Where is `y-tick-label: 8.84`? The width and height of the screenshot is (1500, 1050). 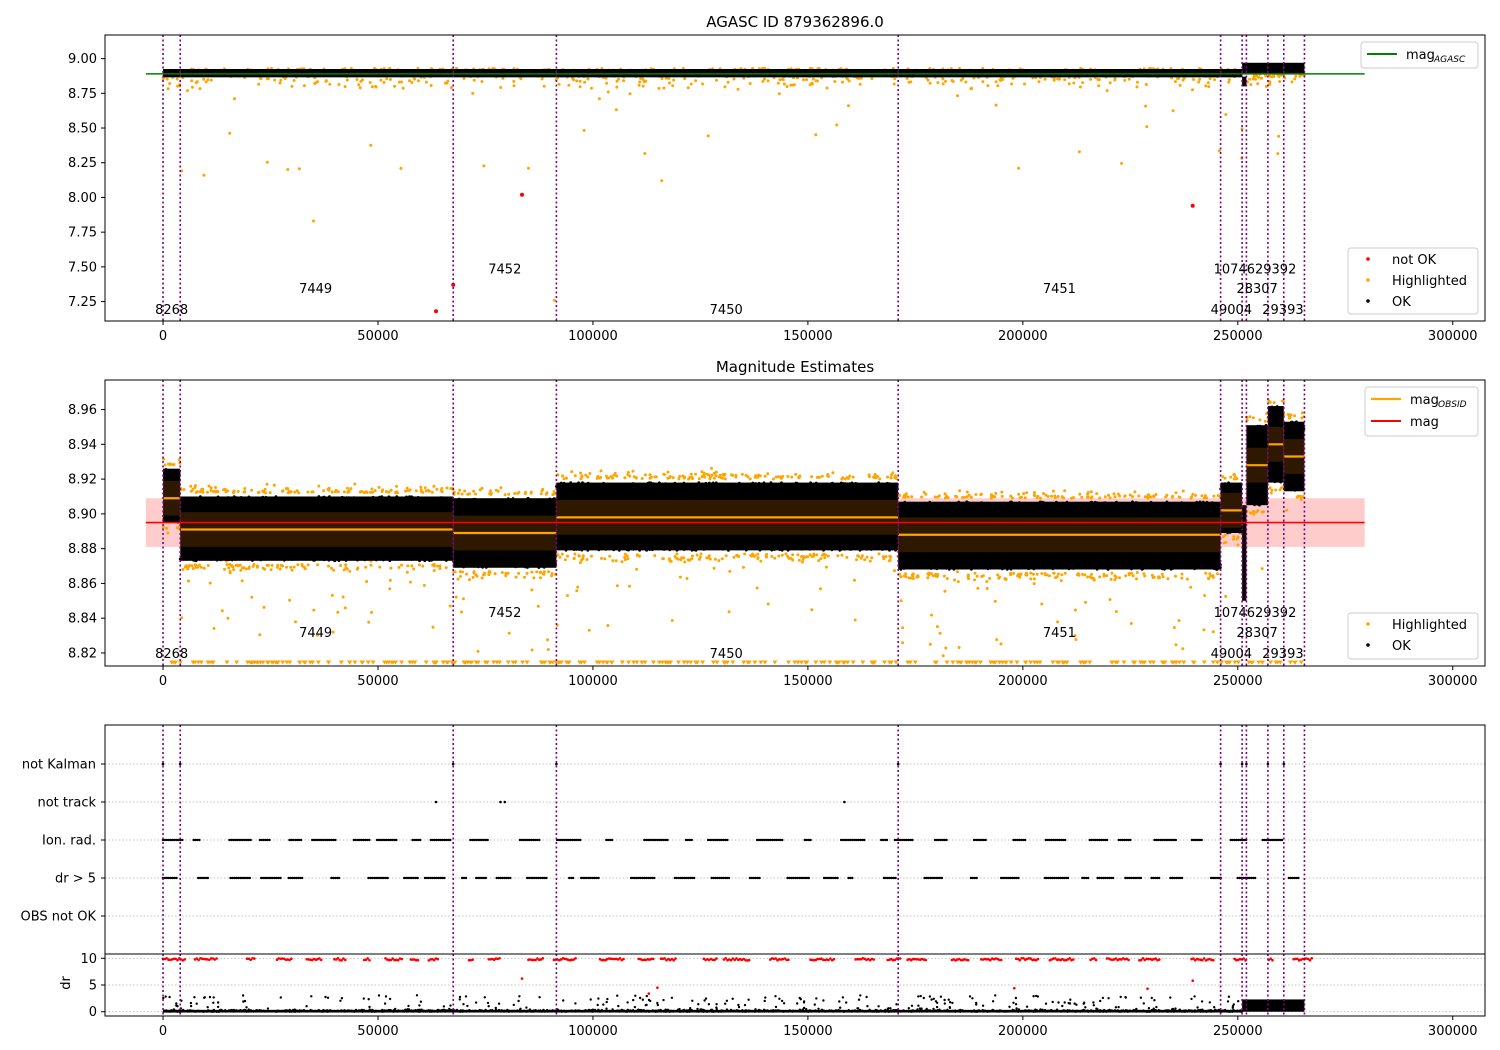 y-tick-label: 8.84 is located at coordinates (82, 619).